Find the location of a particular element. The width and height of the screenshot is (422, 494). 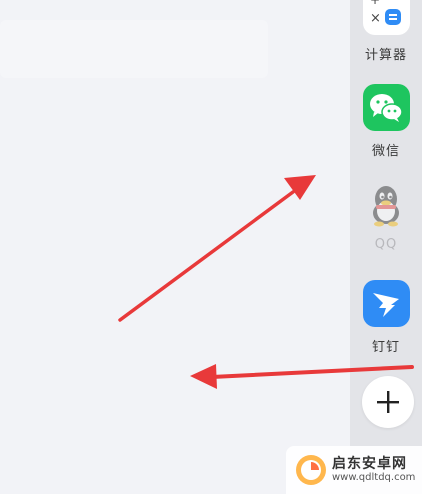

watermark-logo-icon is located at coordinates (311, 470).